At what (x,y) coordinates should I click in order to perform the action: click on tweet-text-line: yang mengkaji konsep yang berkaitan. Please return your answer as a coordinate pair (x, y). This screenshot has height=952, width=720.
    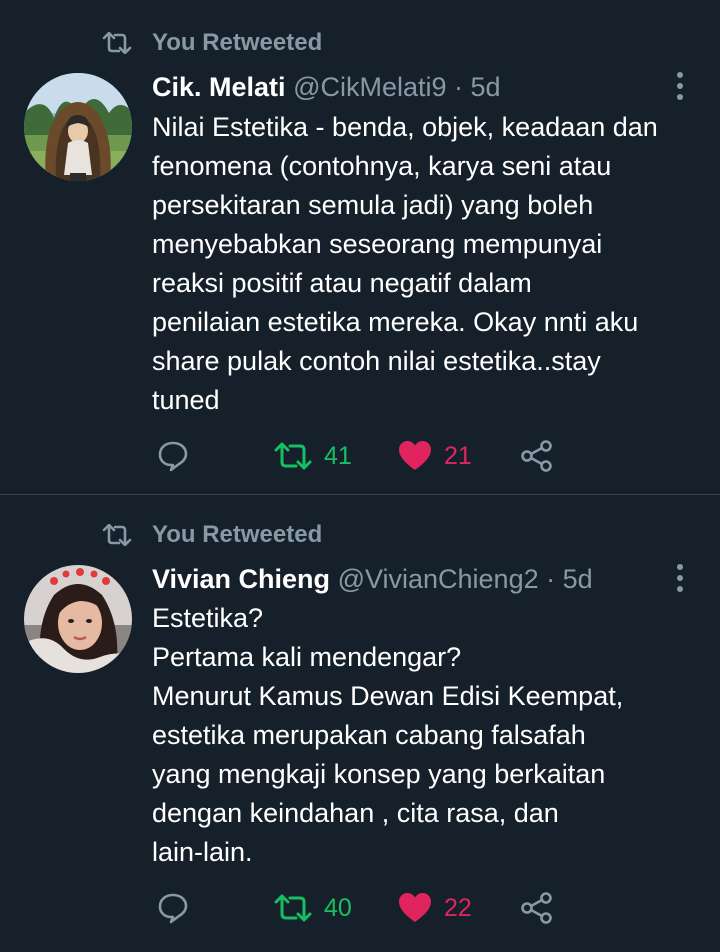
    Looking at the image, I should click on (379, 774).